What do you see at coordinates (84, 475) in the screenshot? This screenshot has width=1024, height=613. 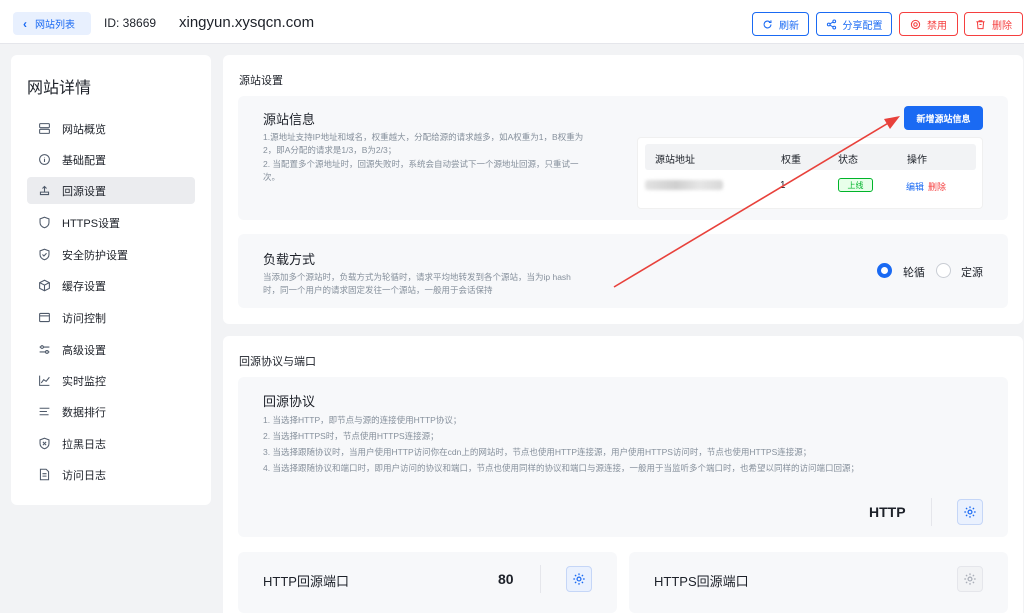 I see `sidebar-item-label: 访问日志` at bounding box center [84, 475].